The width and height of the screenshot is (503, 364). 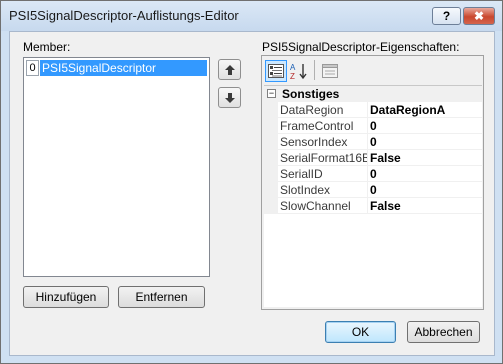 I want to click on close-button: ✖, so click(x=479, y=16).